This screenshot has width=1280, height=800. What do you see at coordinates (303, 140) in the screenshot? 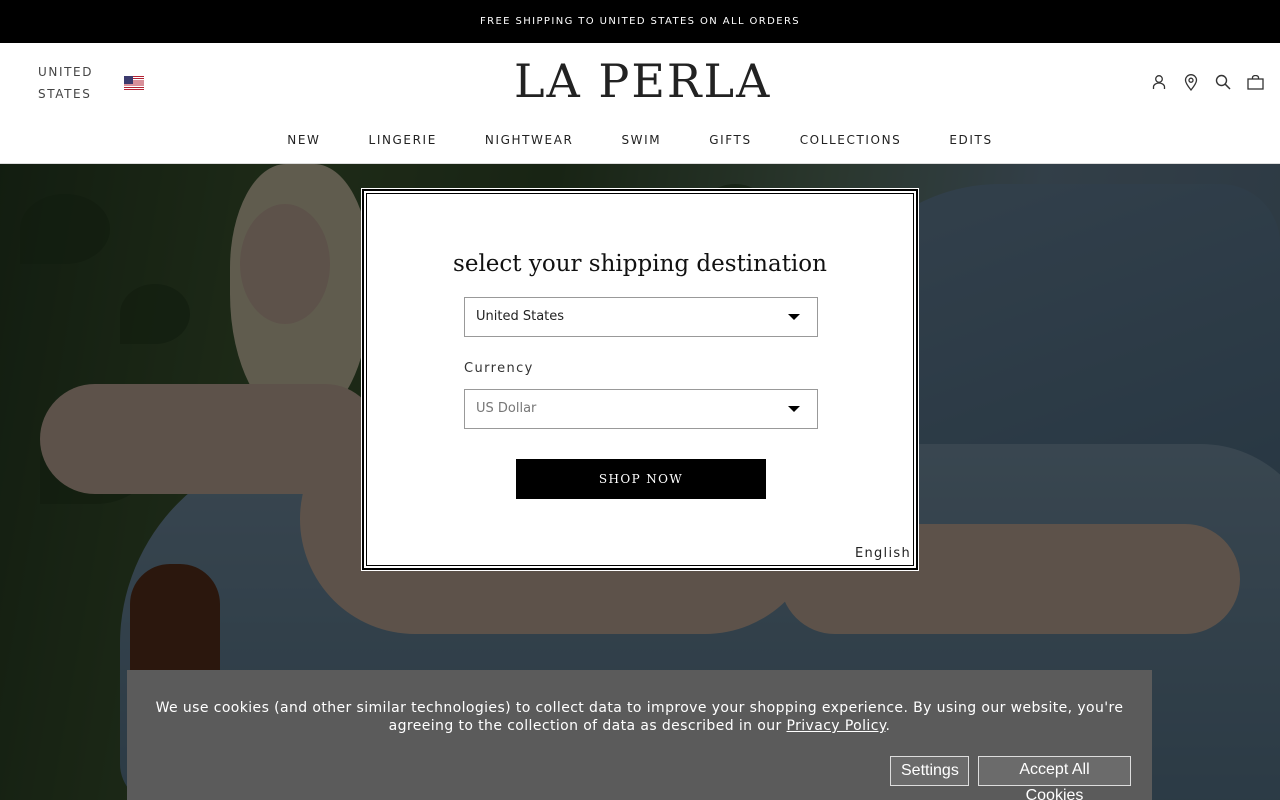
I see `nav-item-new: NEW` at bounding box center [303, 140].